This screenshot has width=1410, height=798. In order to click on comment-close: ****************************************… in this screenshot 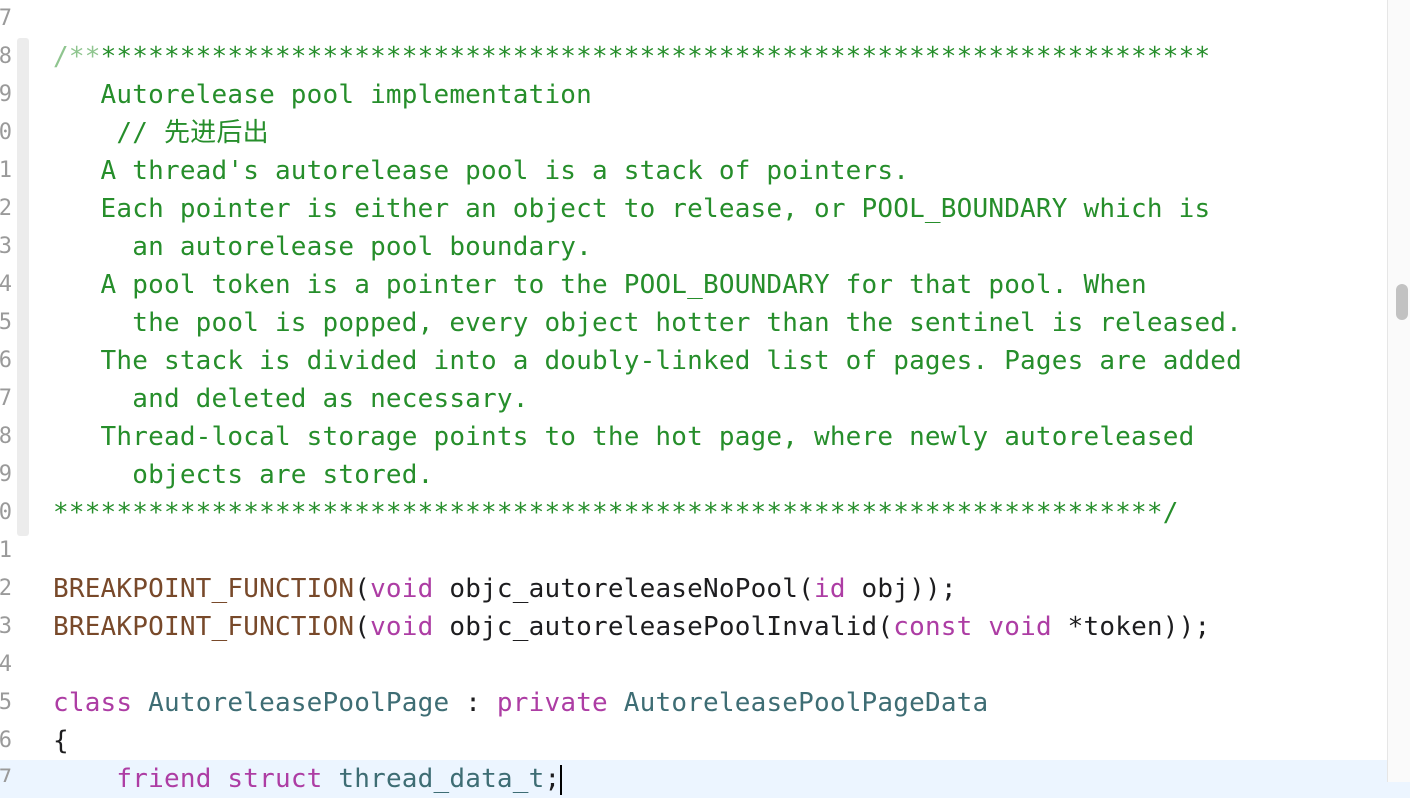, I will do `click(616, 513)`.